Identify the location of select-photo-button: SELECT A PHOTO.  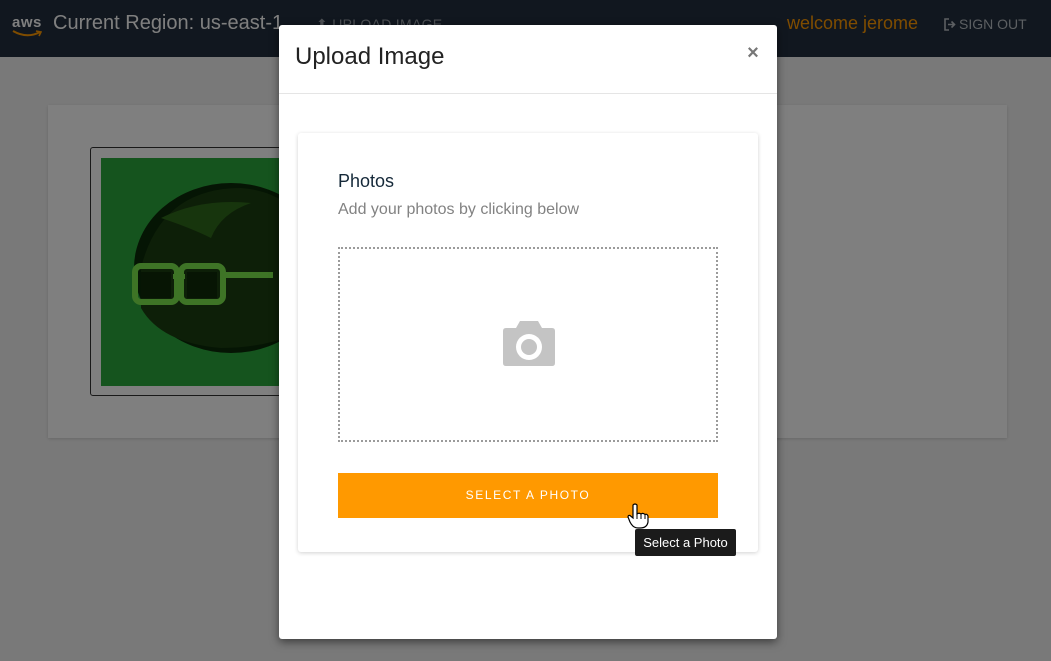
(528, 495).